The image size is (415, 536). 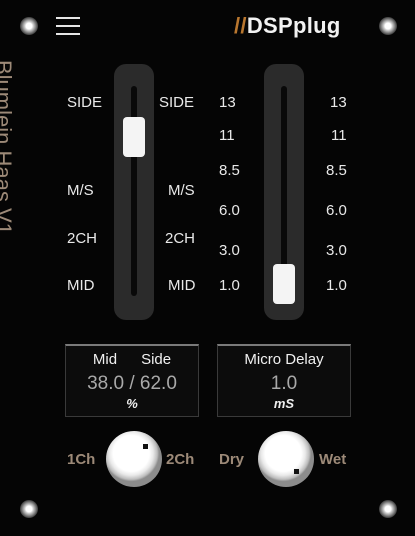 I want to click on delay-scale-6.0-right: 6.0, so click(x=336, y=210).